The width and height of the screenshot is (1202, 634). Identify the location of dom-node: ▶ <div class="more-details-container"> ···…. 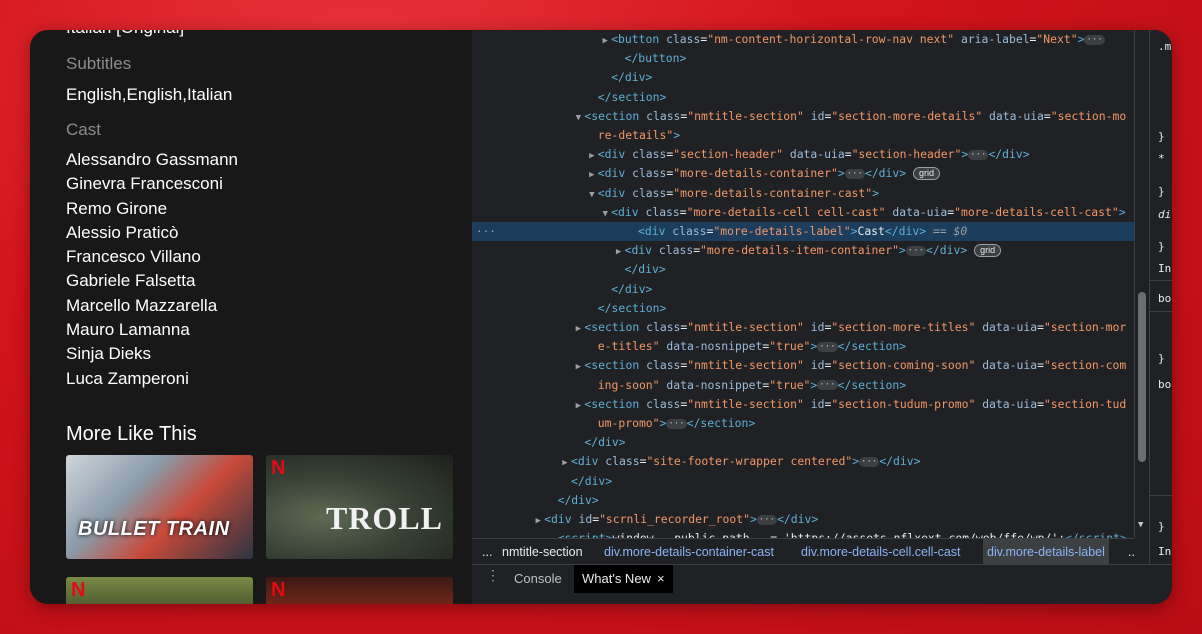
(803, 173).